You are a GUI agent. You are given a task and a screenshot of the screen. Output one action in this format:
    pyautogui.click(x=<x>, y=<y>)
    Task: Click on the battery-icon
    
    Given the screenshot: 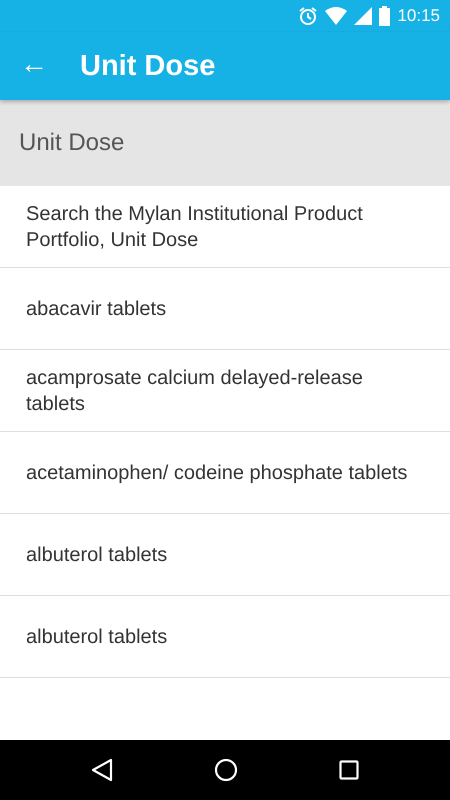 What is the action you would take?
    pyautogui.click(x=384, y=16)
    